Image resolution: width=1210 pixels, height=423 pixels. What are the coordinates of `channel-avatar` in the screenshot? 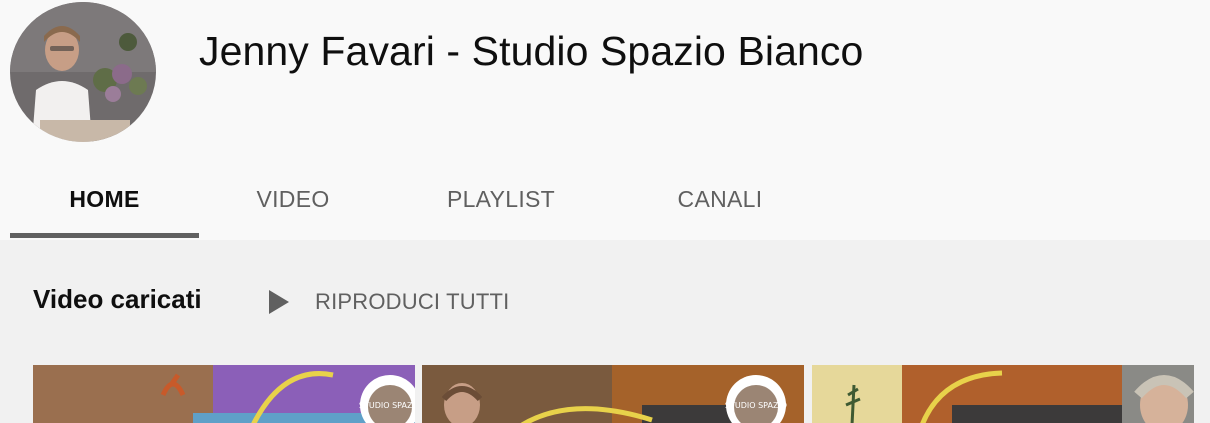 It's located at (83, 72).